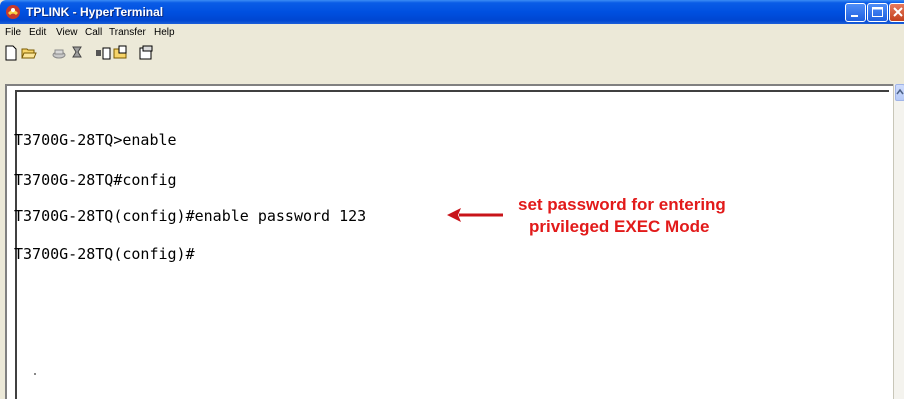 The image size is (904, 399). What do you see at coordinates (164, 33) in the screenshot?
I see `menu-help: Help` at bounding box center [164, 33].